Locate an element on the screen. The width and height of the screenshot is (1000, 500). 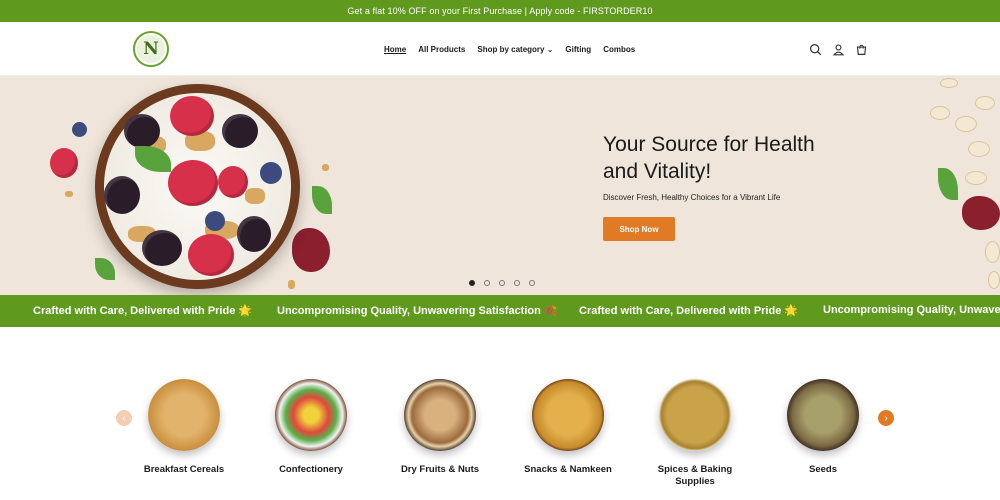
category-item: Snacks & Namkeen is located at coordinates (568, 427).